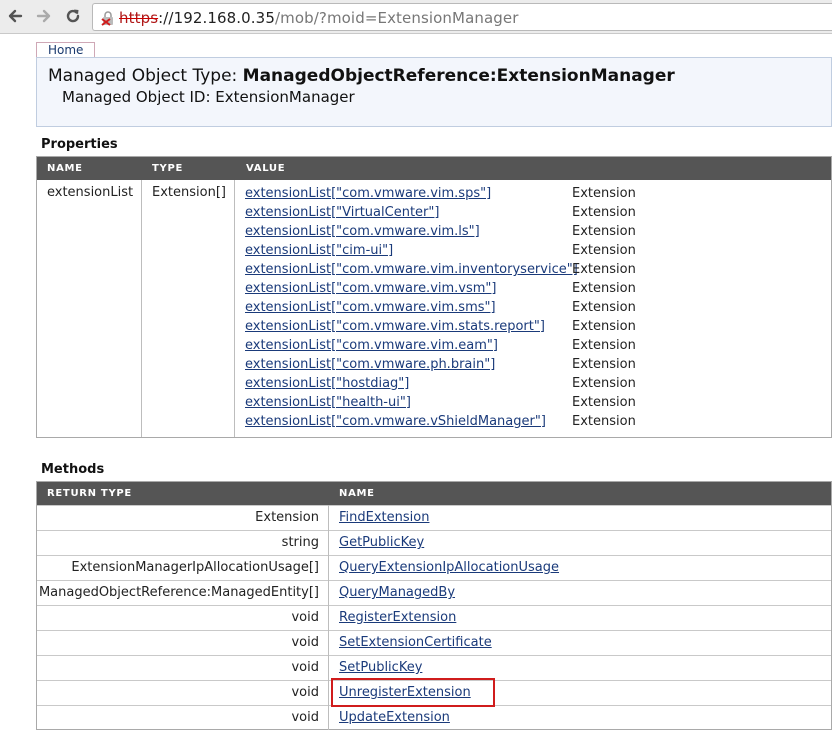 This screenshot has width=832, height=742. Describe the element at coordinates (266, 168) in the screenshot. I see `col-value-header: VALUE` at that location.